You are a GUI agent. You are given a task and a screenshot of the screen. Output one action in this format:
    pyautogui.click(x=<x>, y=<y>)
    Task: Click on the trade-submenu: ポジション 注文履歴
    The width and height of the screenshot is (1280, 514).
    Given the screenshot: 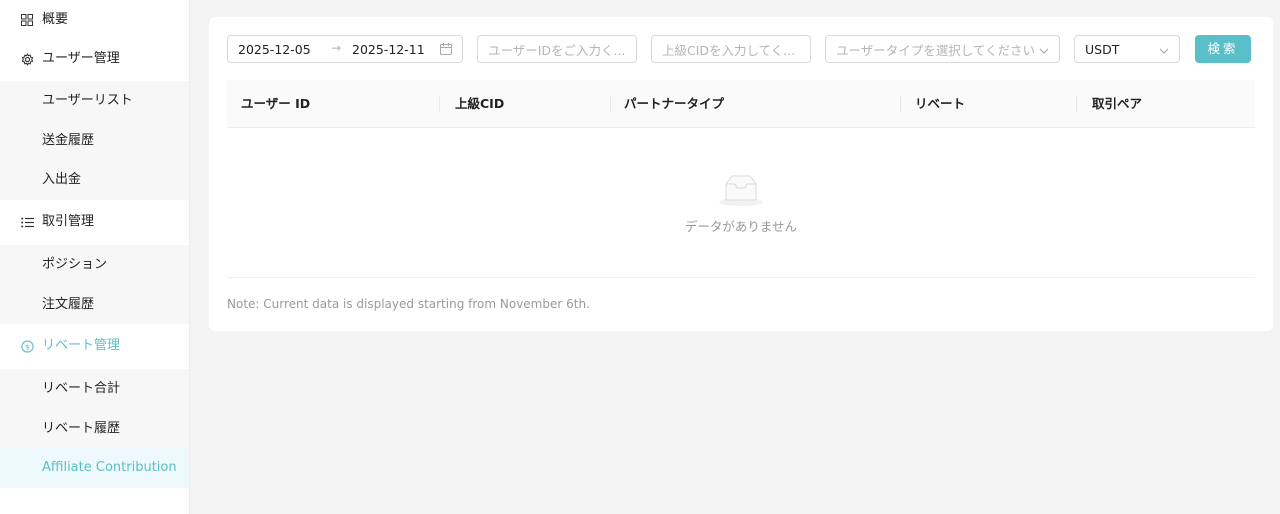 What is the action you would take?
    pyautogui.click(x=94, y=284)
    